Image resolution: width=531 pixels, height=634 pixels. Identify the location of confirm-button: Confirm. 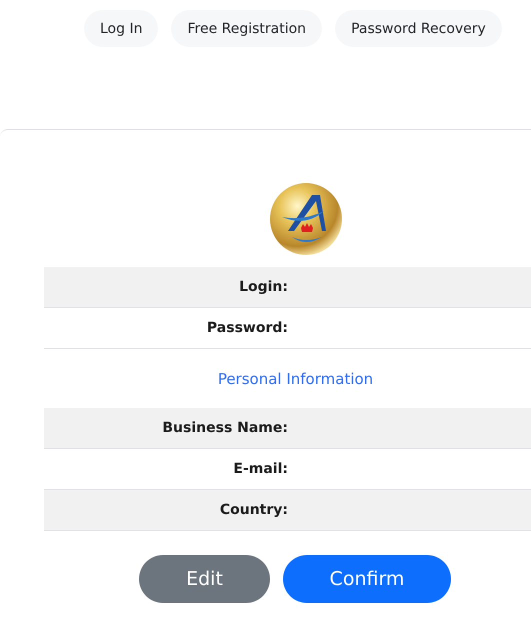
(367, 579).